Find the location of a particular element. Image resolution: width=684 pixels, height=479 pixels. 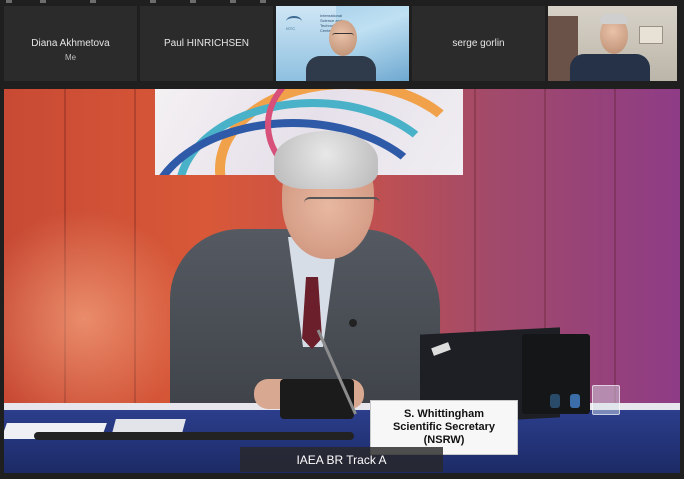

nameplate-org: (NSRW) is located at coordinates (444, 440).